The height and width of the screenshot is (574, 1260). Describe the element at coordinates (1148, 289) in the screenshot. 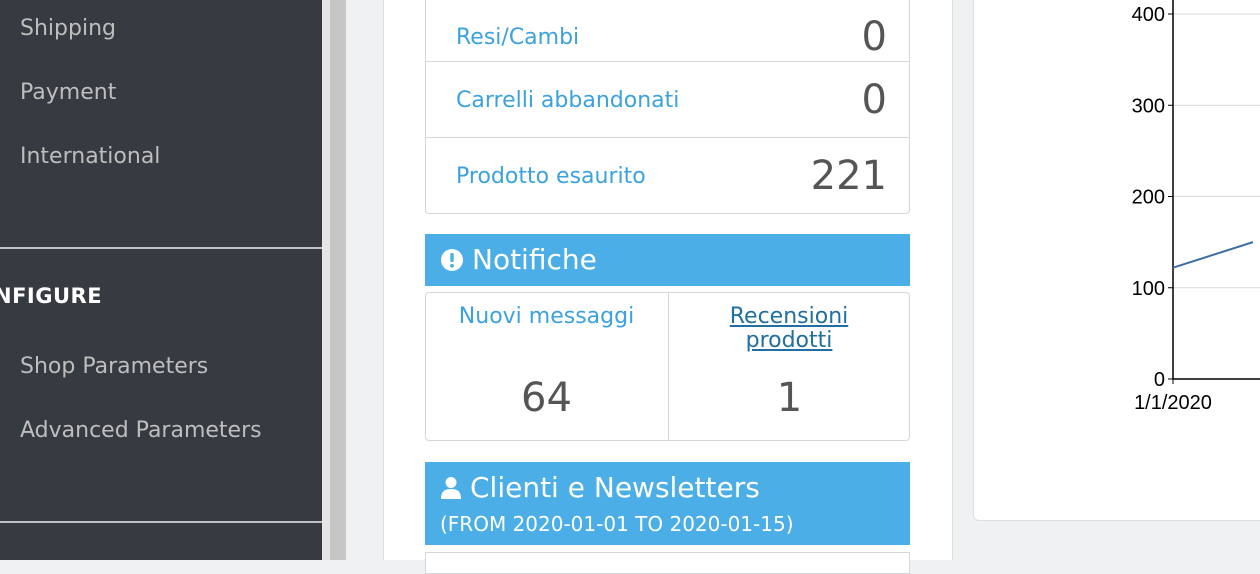

I see `y-tick-label: 100` at that location.